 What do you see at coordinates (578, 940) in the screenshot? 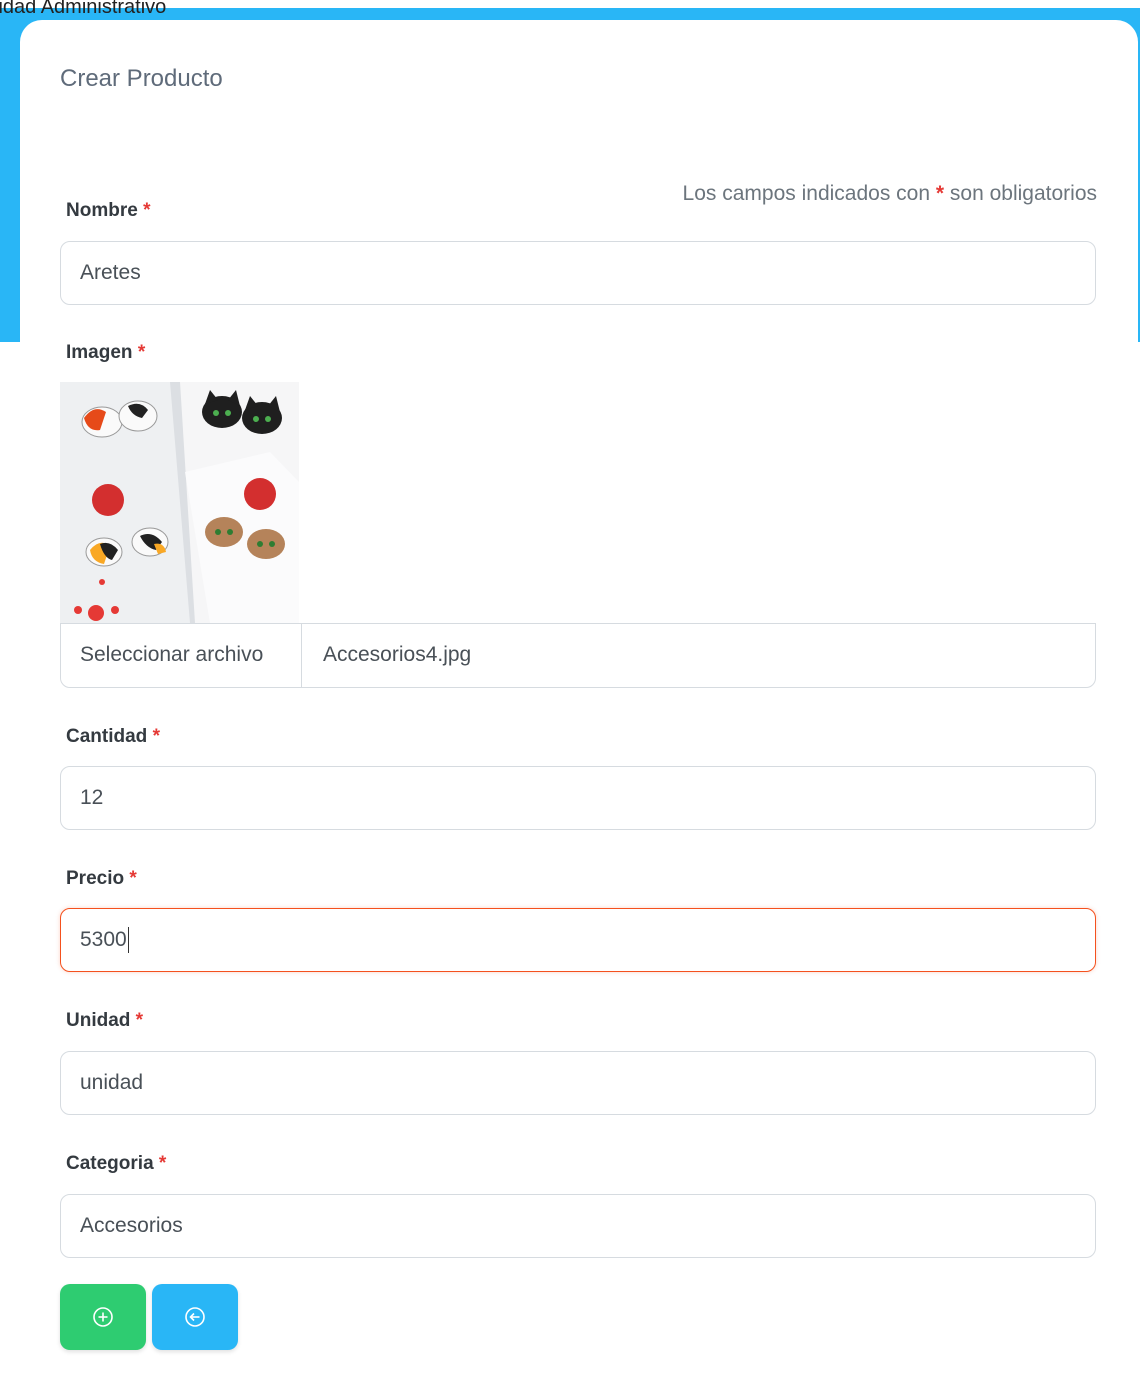
I see `precio-input: 5300` at bounding box center [578, 940].